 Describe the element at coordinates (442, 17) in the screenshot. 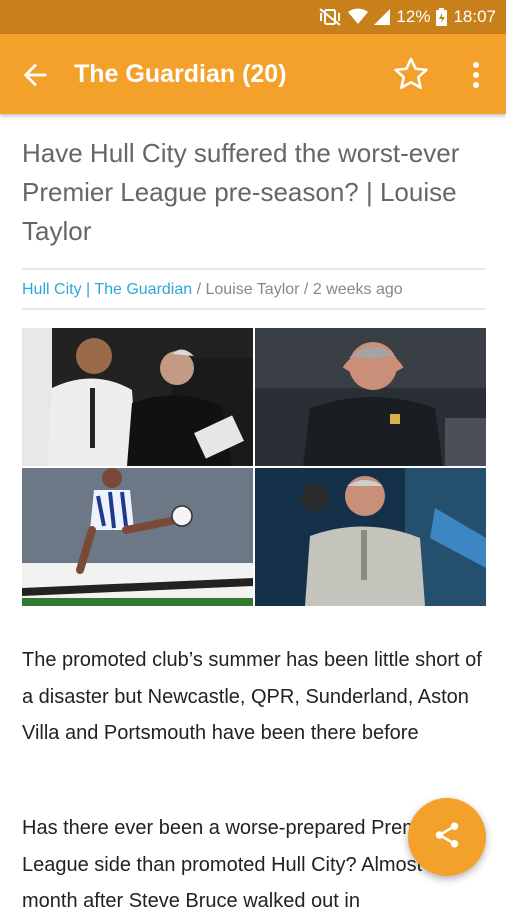

I see `battery-charging-icon` at that location.